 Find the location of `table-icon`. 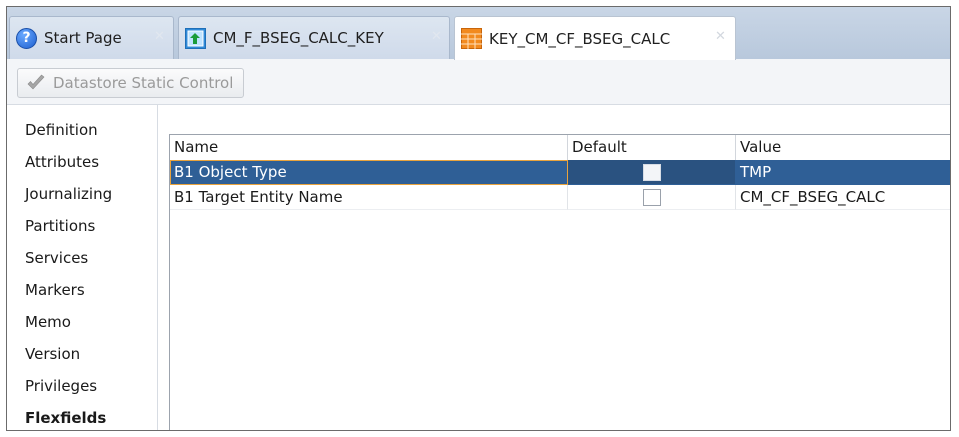

table-icon is located at coordinates (471, 38).